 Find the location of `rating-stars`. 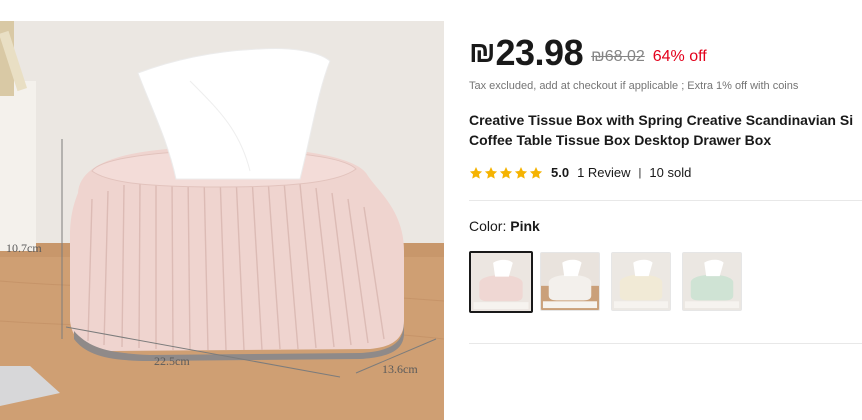

rating-stars is located at coordinates (506, 173).